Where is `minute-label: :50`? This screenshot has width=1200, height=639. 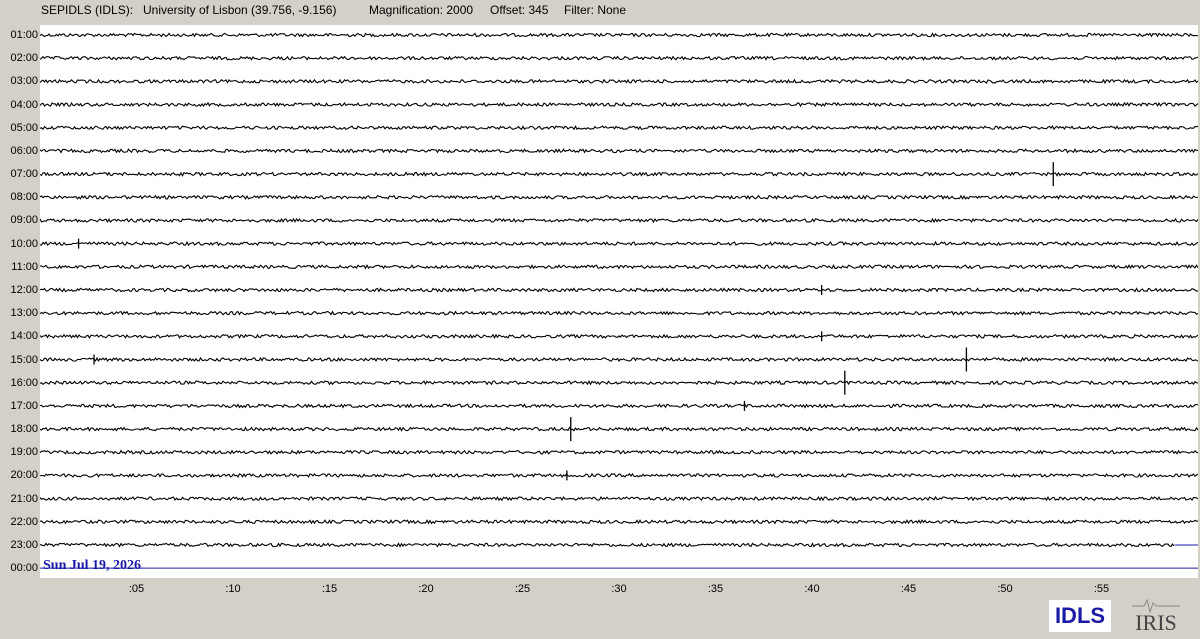 minute-label: :50 is located at coordinates (1005, 589).